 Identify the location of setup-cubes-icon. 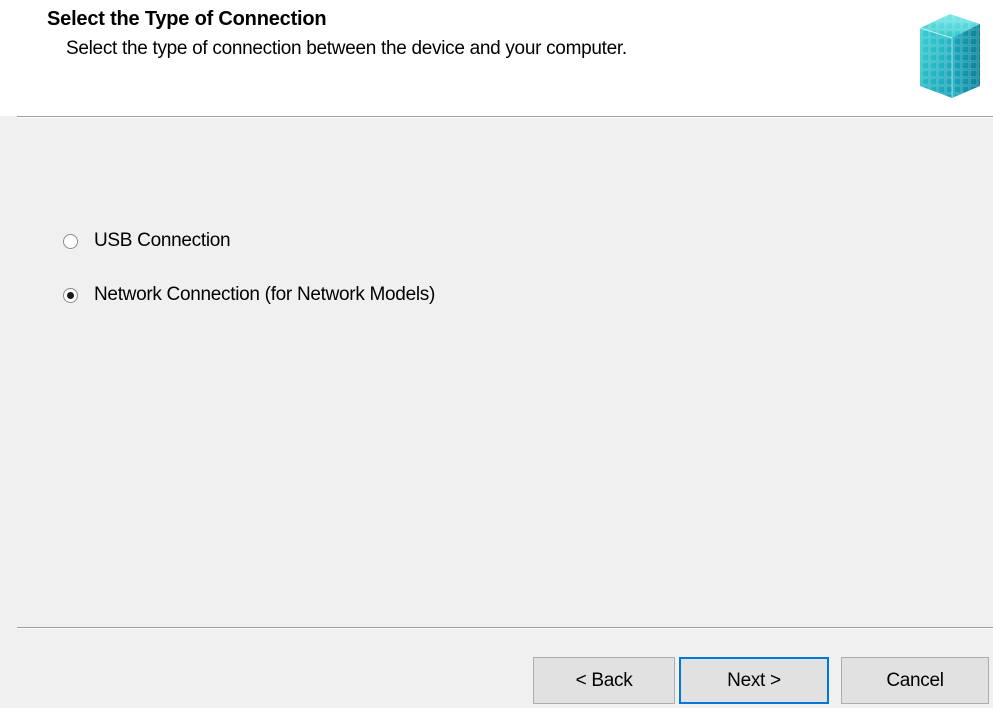
(949, 56).